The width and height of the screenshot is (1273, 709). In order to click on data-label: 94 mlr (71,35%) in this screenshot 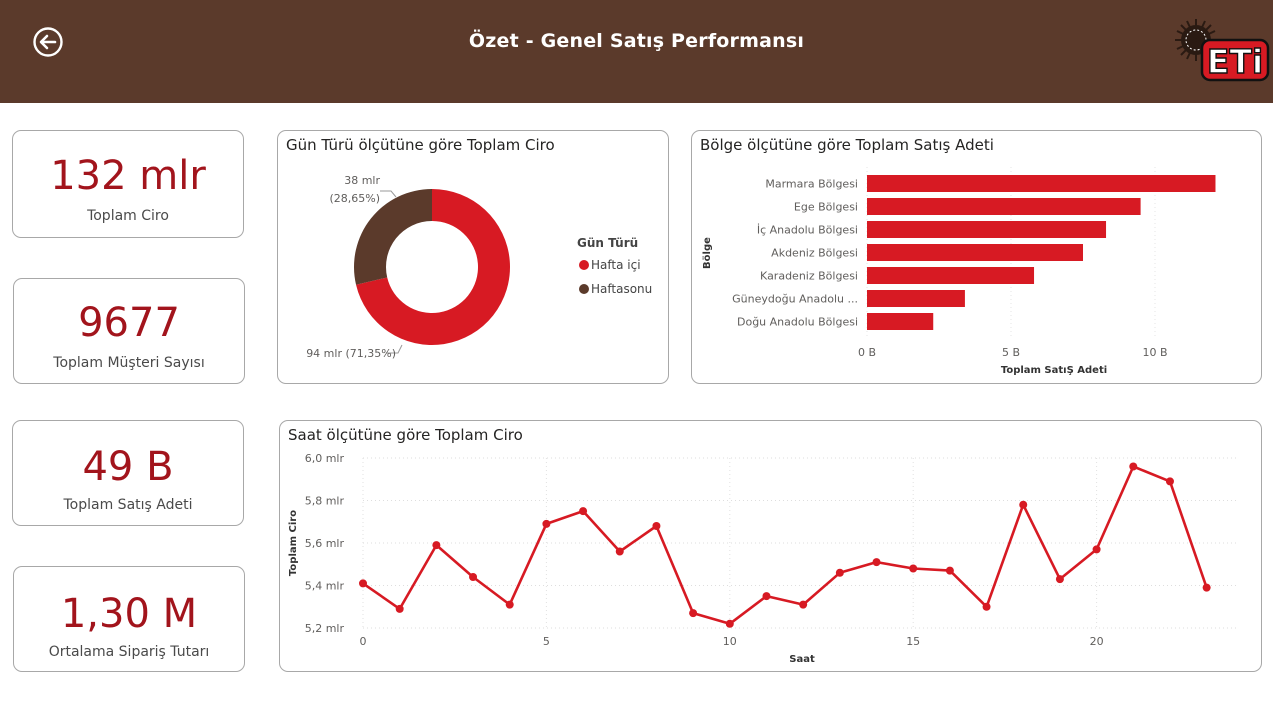, I will do `click(351, 353)`.